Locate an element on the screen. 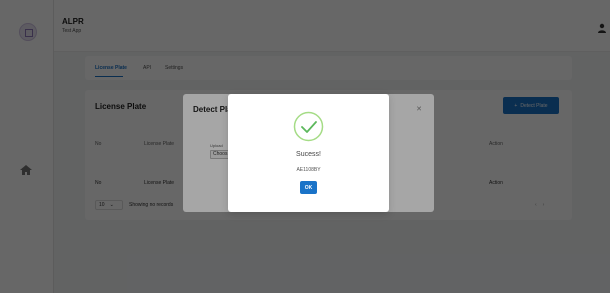 The image size is (610, 293). success-alert: Sucess! AE1108BY OK is located at coordinates (308, 153).